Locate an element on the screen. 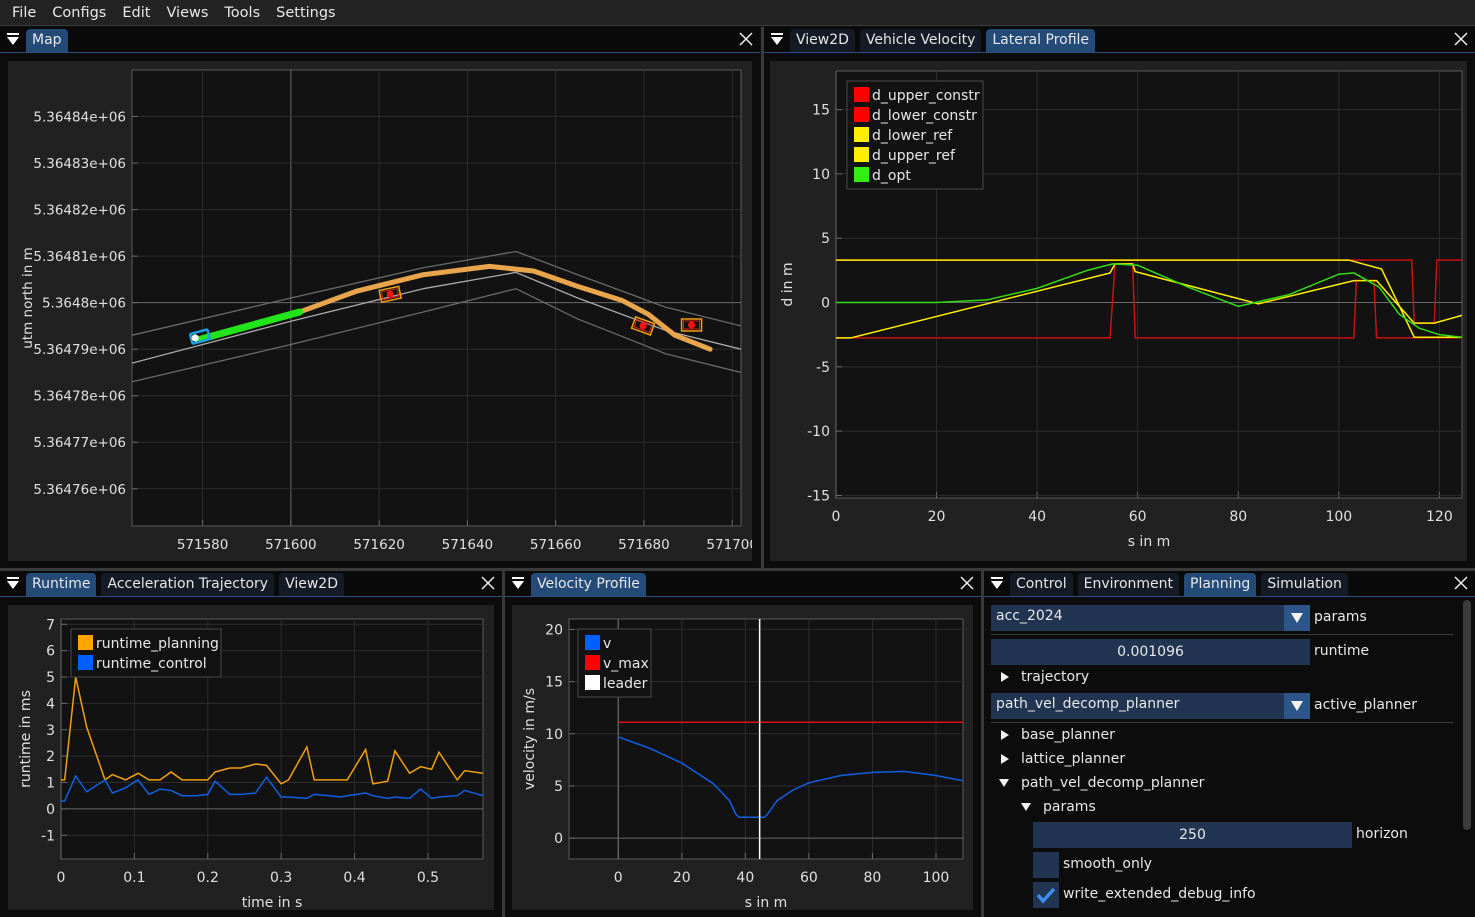 The image size is (1475, 917). tab-map: Map is located at coordinates (47, 40).